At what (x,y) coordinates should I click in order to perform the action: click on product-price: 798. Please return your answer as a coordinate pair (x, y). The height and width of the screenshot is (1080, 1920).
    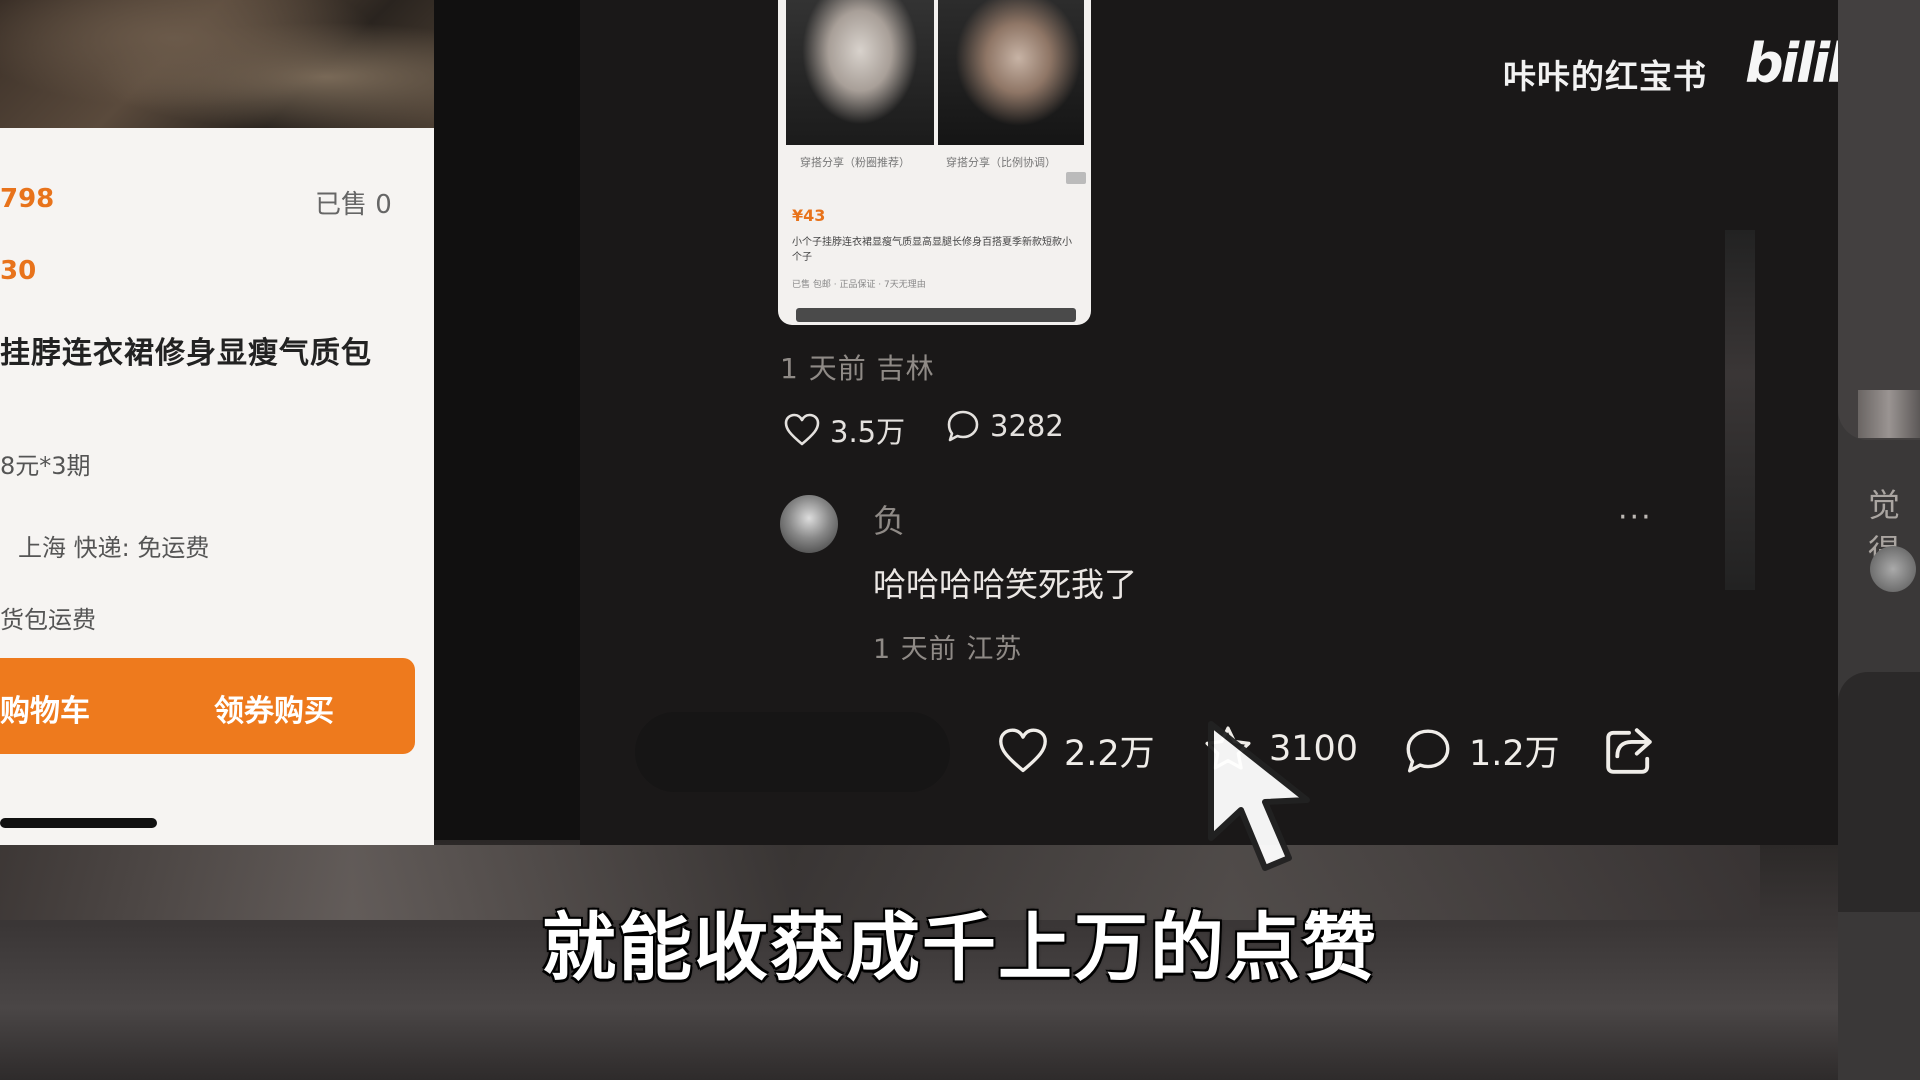
    Looking at the image, I should click on (27, 199).